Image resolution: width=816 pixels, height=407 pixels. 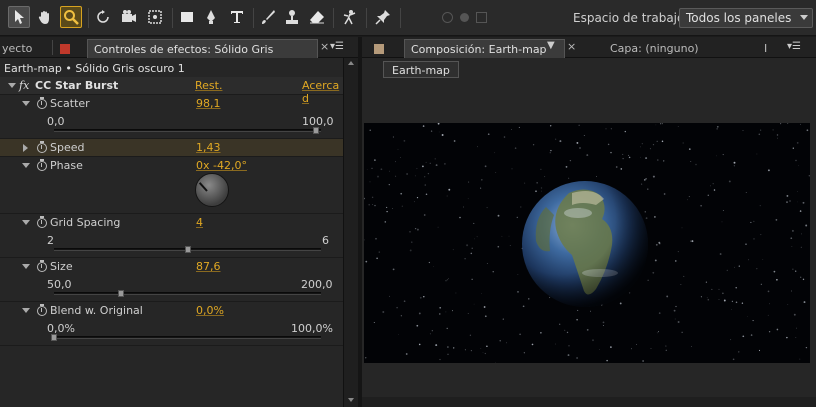 What do you see at coordinates (208, 266) in the screenshot?
I see `size-value: 87,6` at bounding box center [208, 266].